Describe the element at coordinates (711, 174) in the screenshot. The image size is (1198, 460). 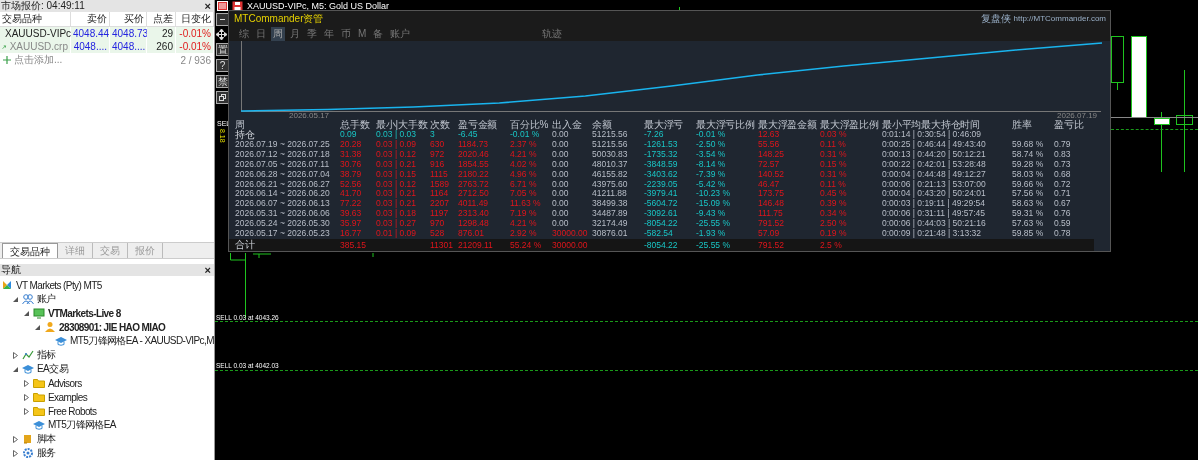
I see `table-cell-text: -7.39 %` at that location.